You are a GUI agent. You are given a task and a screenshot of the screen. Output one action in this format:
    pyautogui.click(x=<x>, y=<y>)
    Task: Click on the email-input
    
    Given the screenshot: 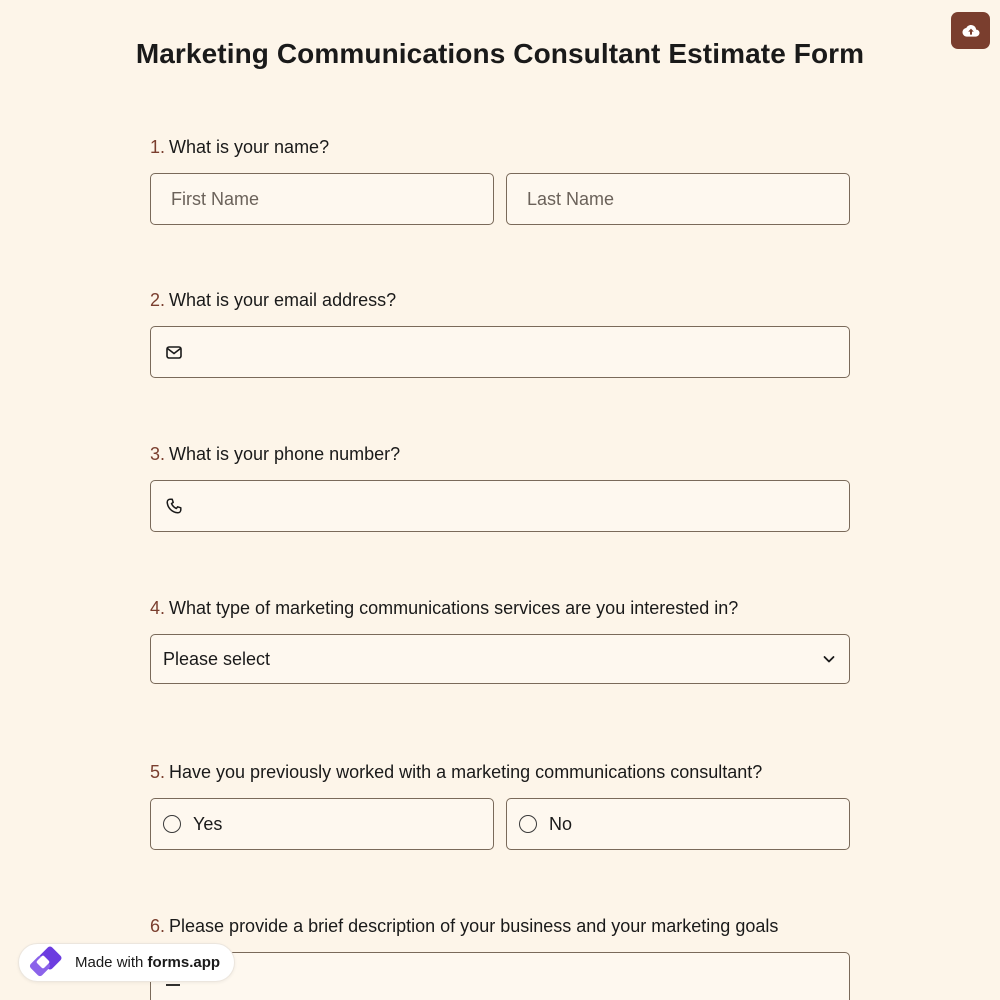 What is the action you would take?
    pyautogui.click(x=500, y=352)
    